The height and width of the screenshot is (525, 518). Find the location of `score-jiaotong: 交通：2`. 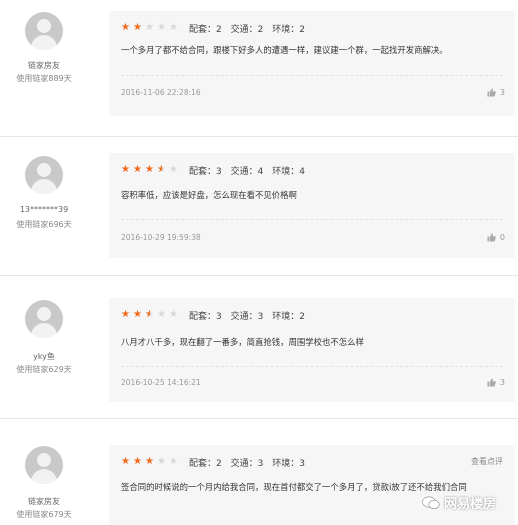

score-jiaotong: 交通：2 is located at coordinates (247, 29).